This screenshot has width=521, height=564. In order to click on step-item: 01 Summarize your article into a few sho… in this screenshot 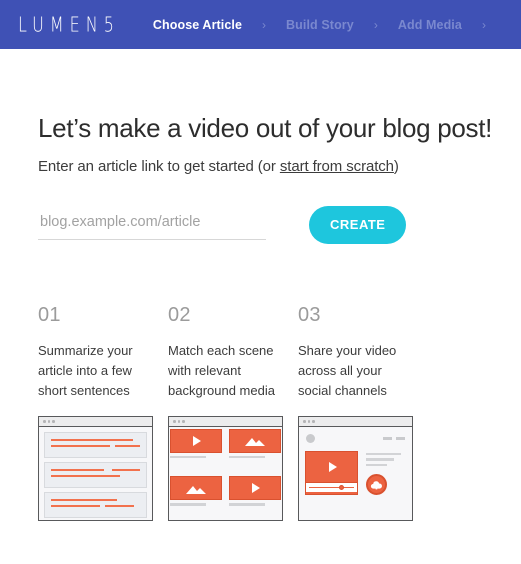, I will do `click(103, 352)`.